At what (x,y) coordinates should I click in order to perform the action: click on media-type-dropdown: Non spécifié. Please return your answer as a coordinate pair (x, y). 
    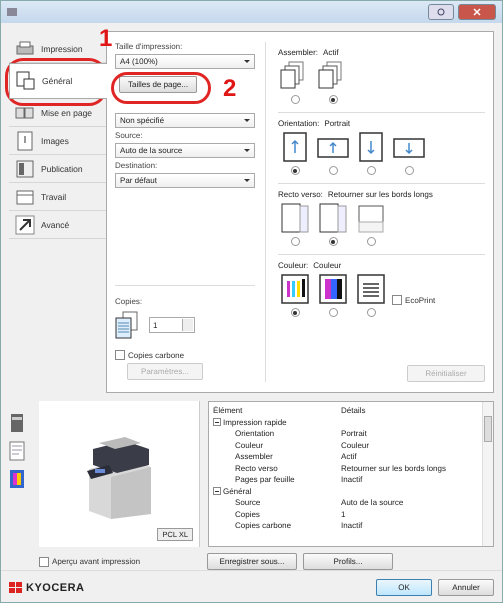
    Looking at the image, I should click on (185, 120).